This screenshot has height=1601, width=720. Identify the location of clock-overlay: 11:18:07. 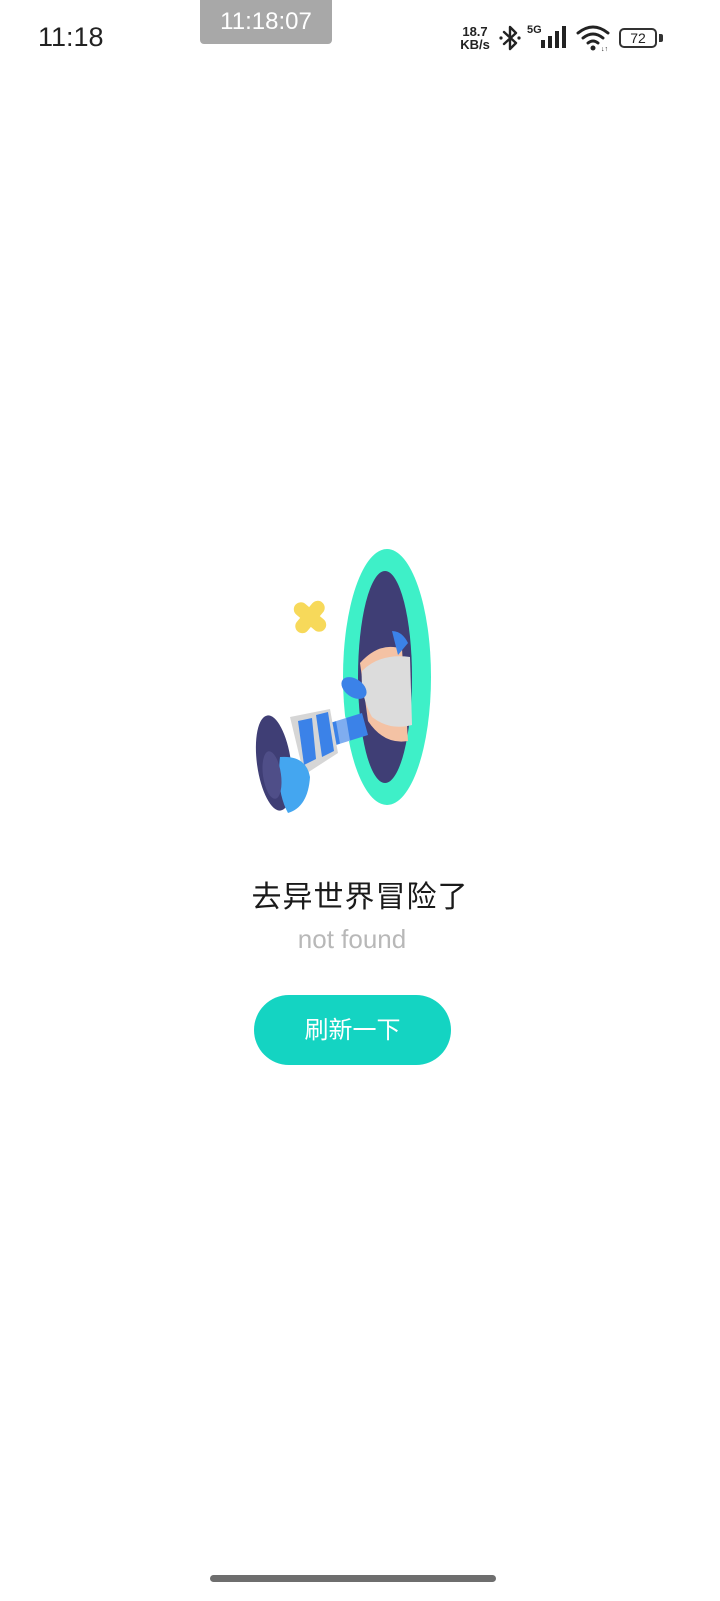
(266, 22).